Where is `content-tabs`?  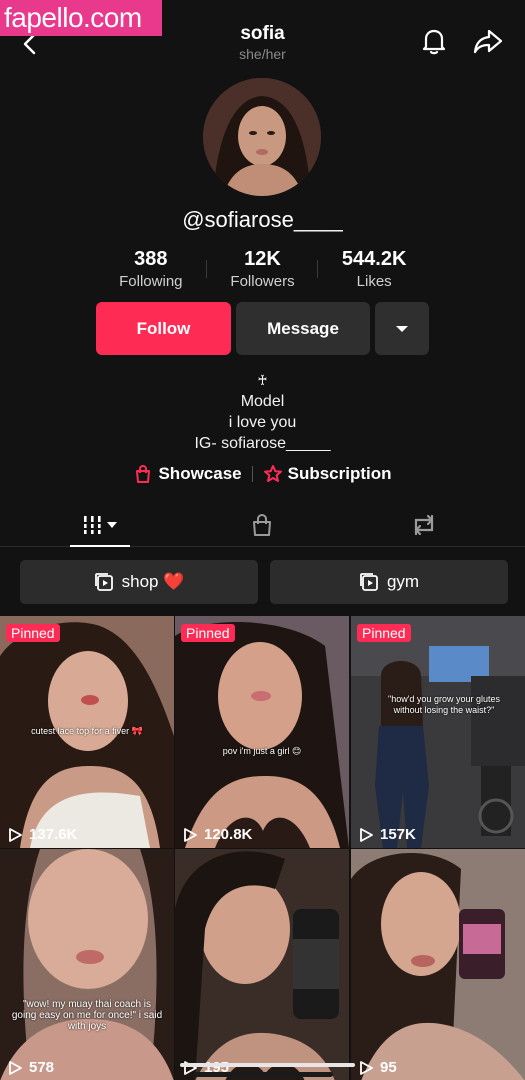 content-tabs is located at coordinates (262, 526).